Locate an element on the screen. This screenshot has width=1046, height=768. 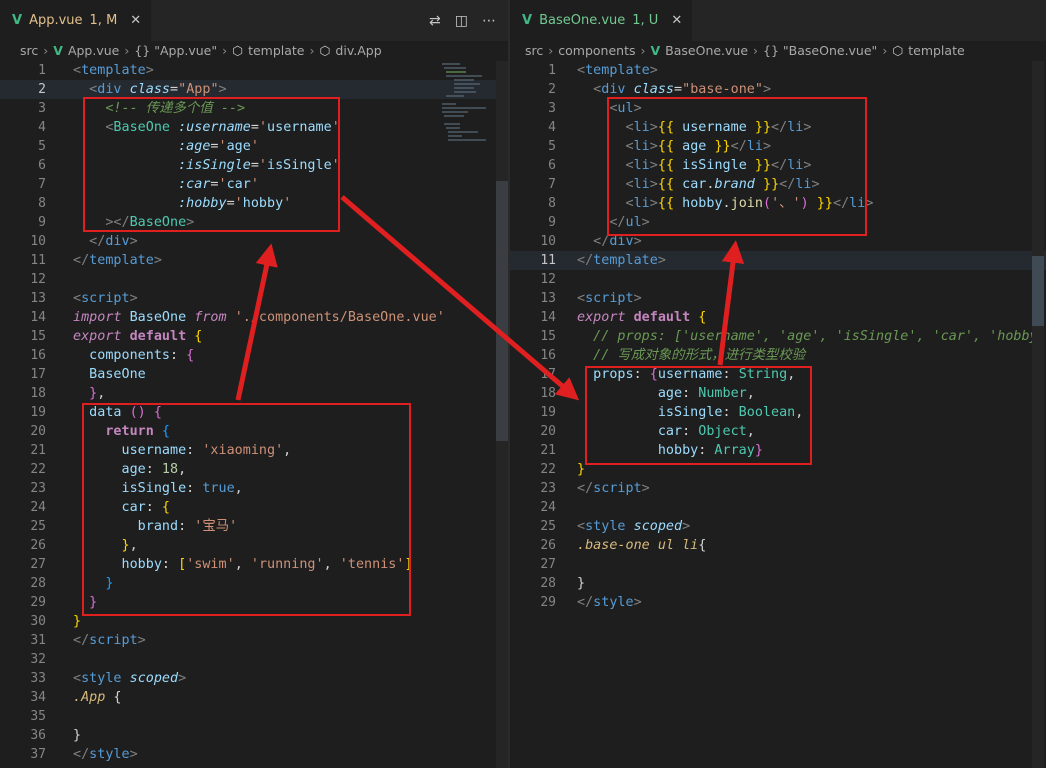
code-text: <li>{{ hobby.join('、') }}</li> is located at coordinates (749, 203).